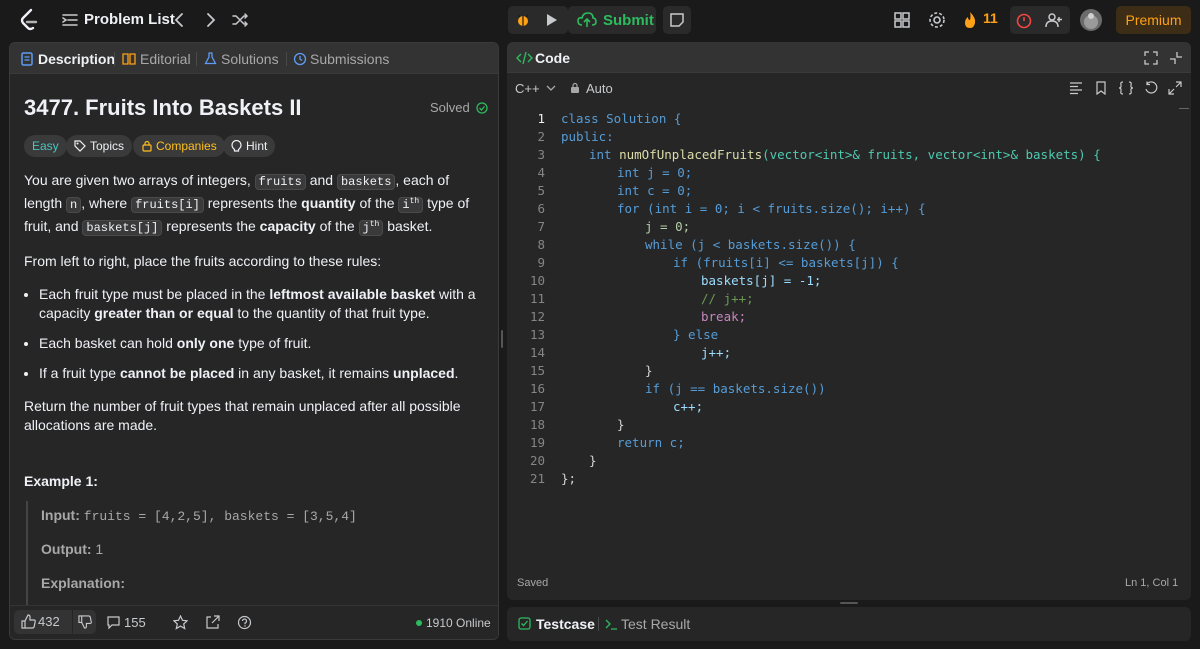 The height and width of the screenshot is (649, 1200). What do you see at coordinates (902, 20) in the screenshot?
I see `layout-icon` at bounding box center [902, 20].